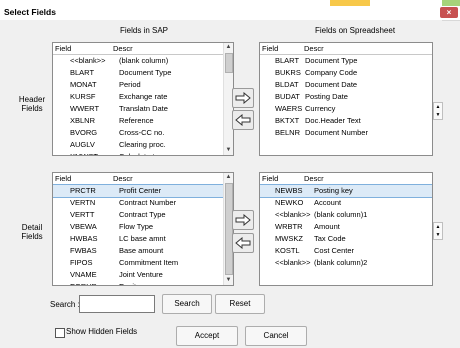 This screenshot has width=460, height=348. What do you see at coordinates (331, 84) in the screenshot?
I see `field-description: Document Date` at bounding box center [331, 84].